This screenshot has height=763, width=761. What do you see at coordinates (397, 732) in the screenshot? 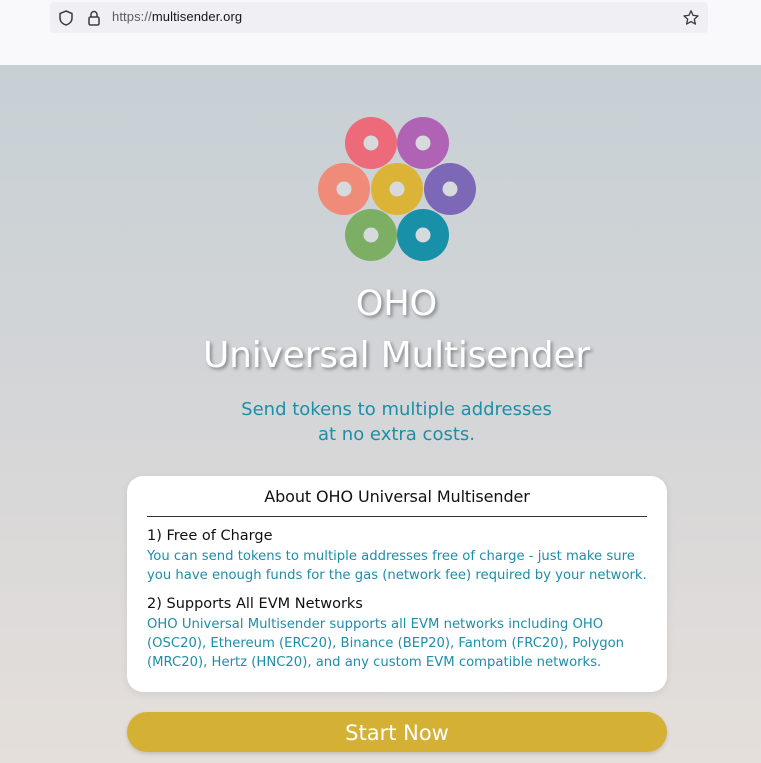
I see `start-now-button: Start Now` at bounding box center [397, 732].